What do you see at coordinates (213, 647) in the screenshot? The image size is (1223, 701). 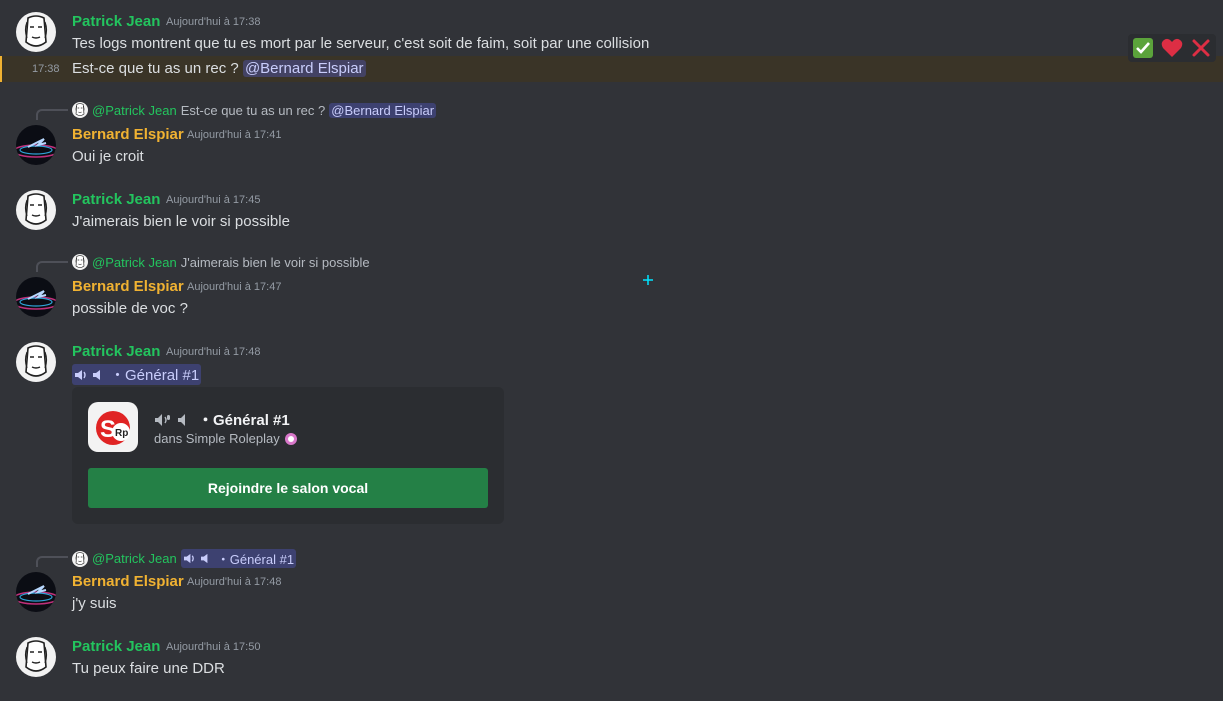 I see `message-timestamp: Aujourd'hui à 17:50` at bounding box center [213, 647].